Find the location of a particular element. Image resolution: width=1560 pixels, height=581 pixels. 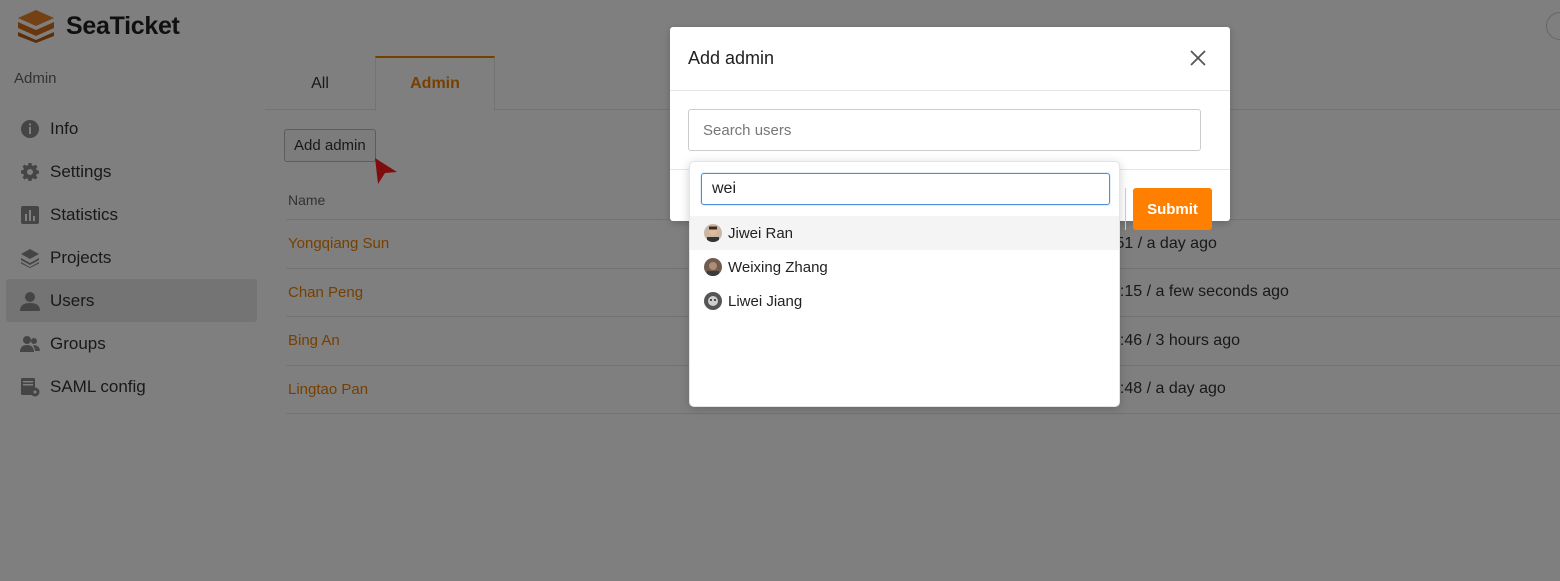

option-label: Liwei Jiang is located at coordinates (765, 301).